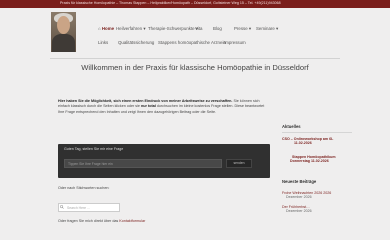 Image resolution: width=390 pixels, height=240 pixels. What do you see at coordinates (317, 141) in the screenshot?
I see `sidebar-item-1: CSO – Onlineworkshop am 6L 11.02.2026` at bounding box center [317, 141].